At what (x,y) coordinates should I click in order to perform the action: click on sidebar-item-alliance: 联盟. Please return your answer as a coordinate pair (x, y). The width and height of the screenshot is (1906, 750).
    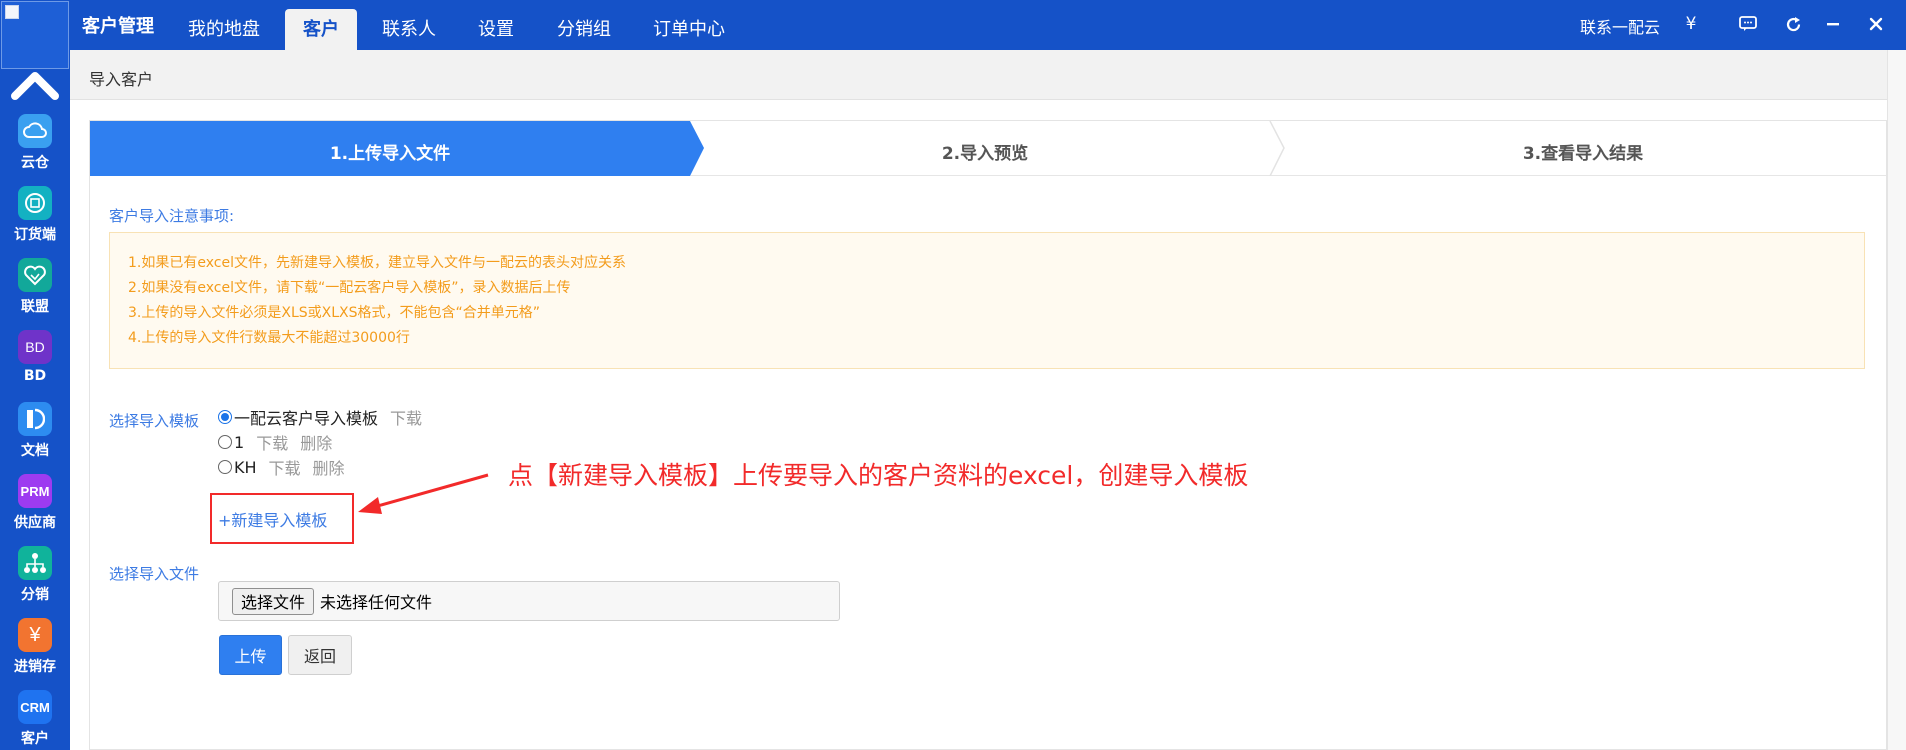
    Looking at the image, I should click on (35, 294).